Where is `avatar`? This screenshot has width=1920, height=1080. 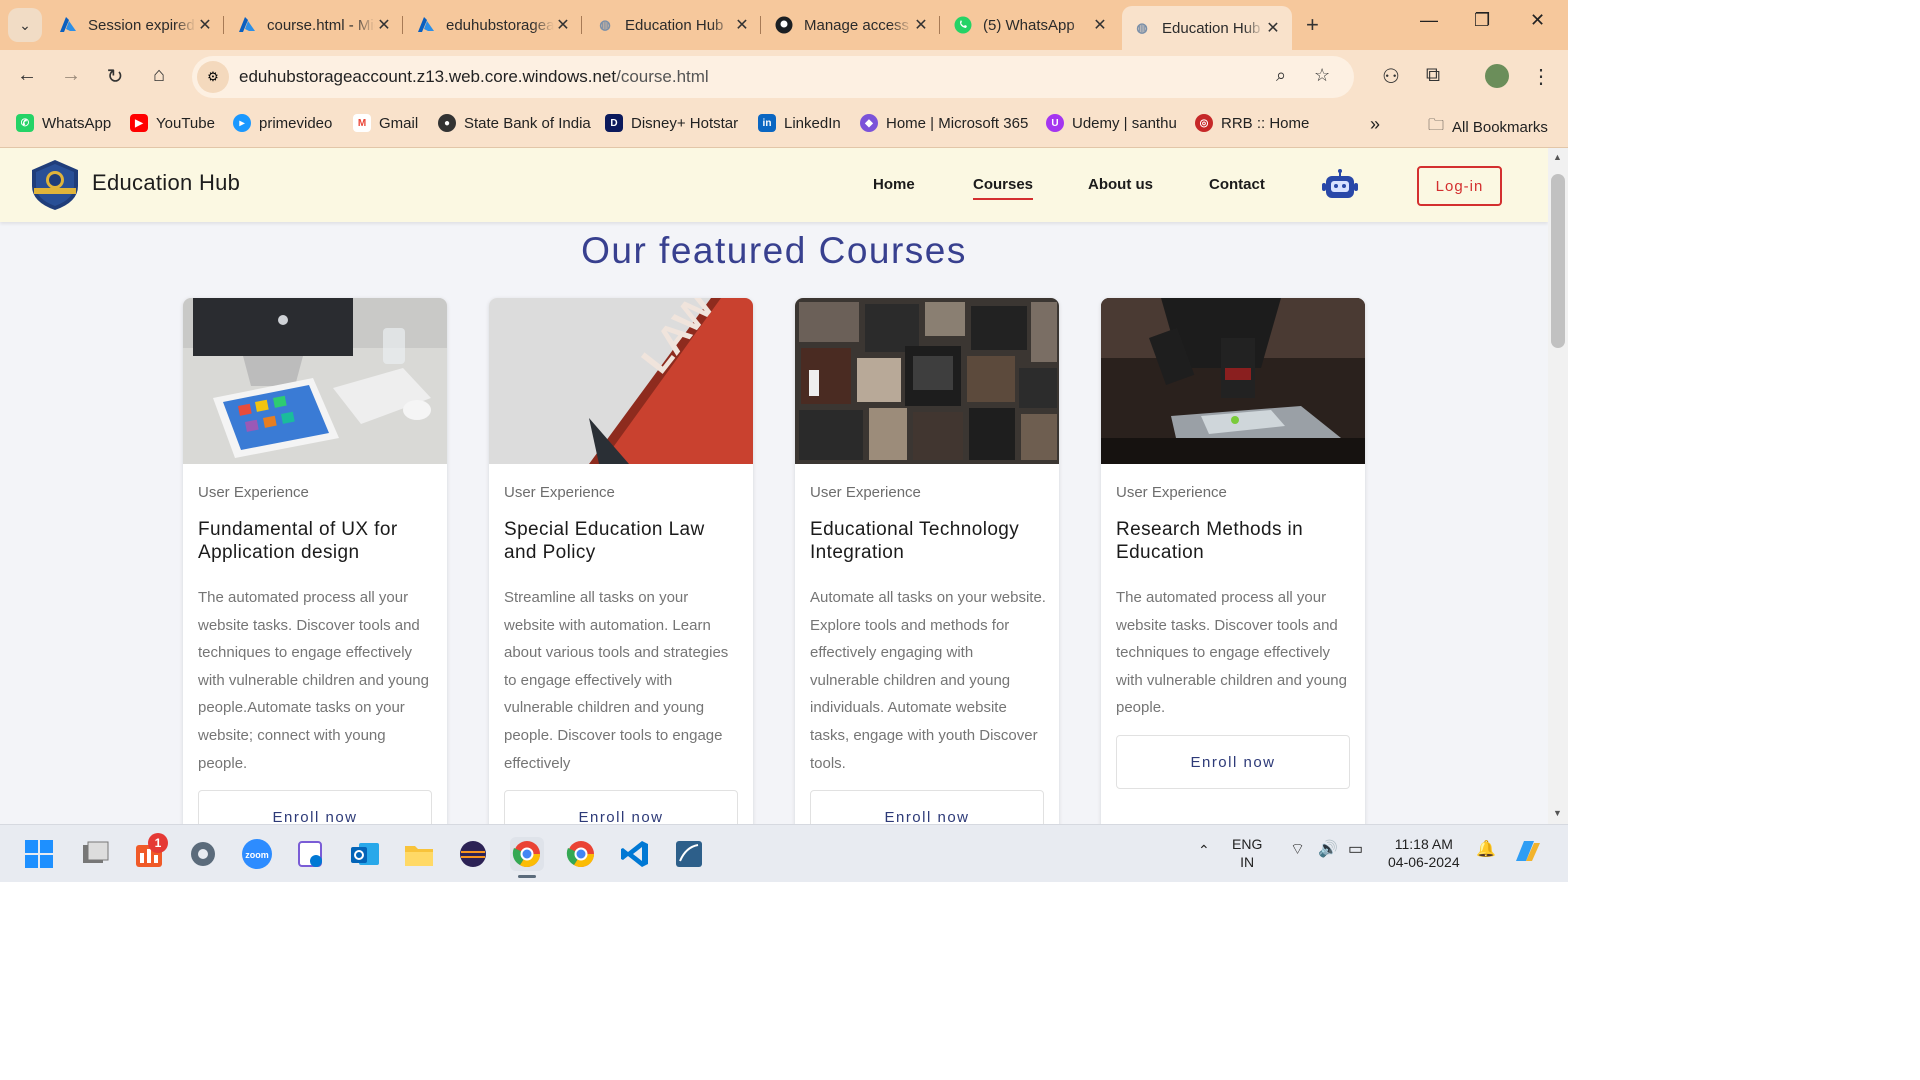 avatar is located at coordinates (1497, 79).